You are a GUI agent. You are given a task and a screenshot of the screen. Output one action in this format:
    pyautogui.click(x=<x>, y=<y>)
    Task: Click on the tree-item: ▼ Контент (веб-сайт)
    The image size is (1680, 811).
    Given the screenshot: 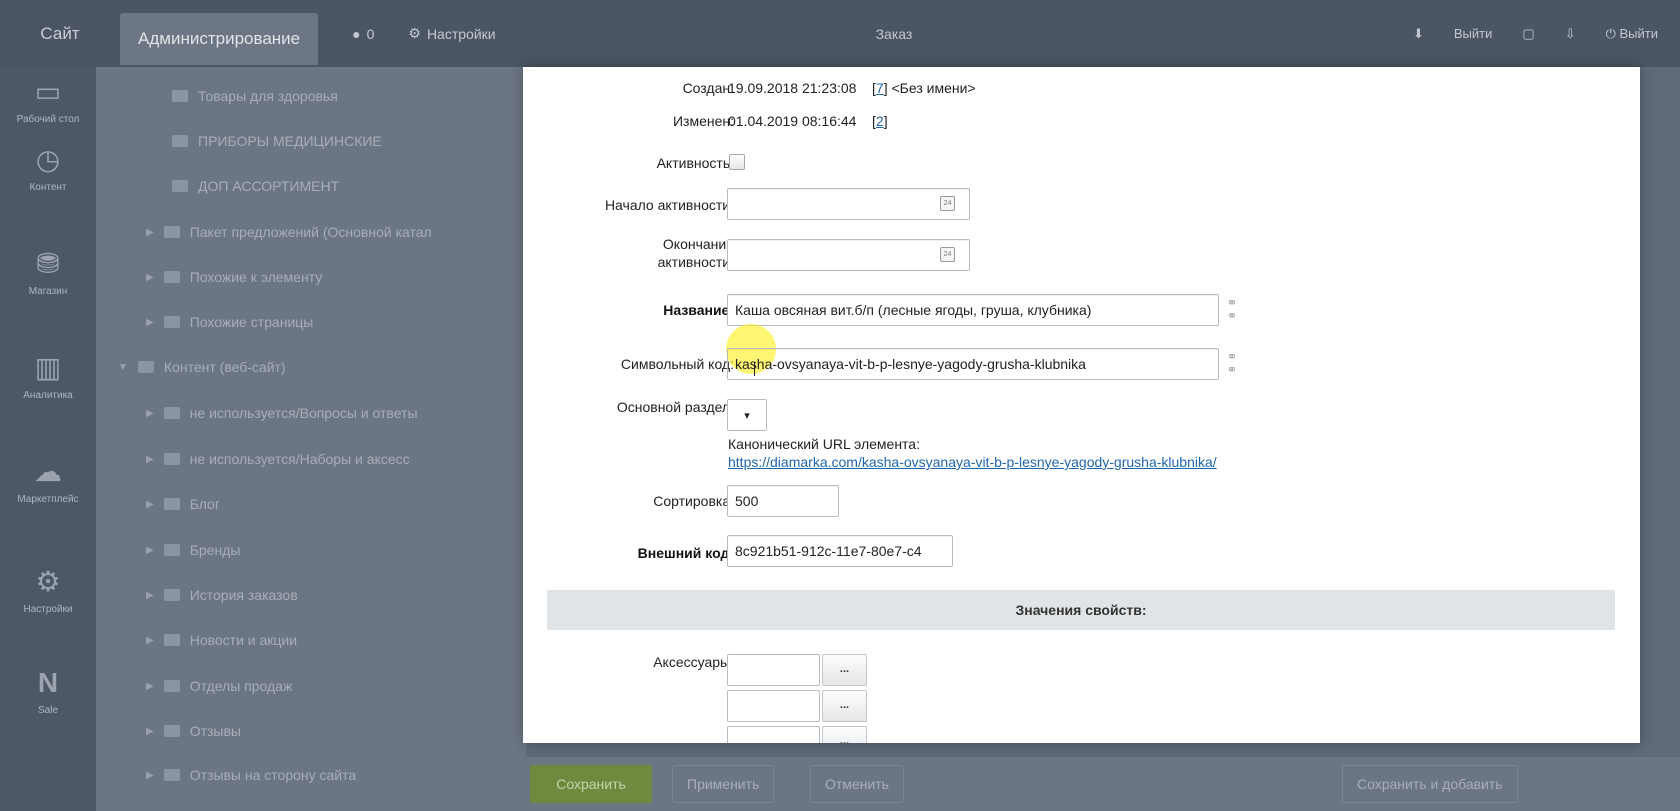 What is the action you would take?
    pyautogui.click(x=202, y=367)
    